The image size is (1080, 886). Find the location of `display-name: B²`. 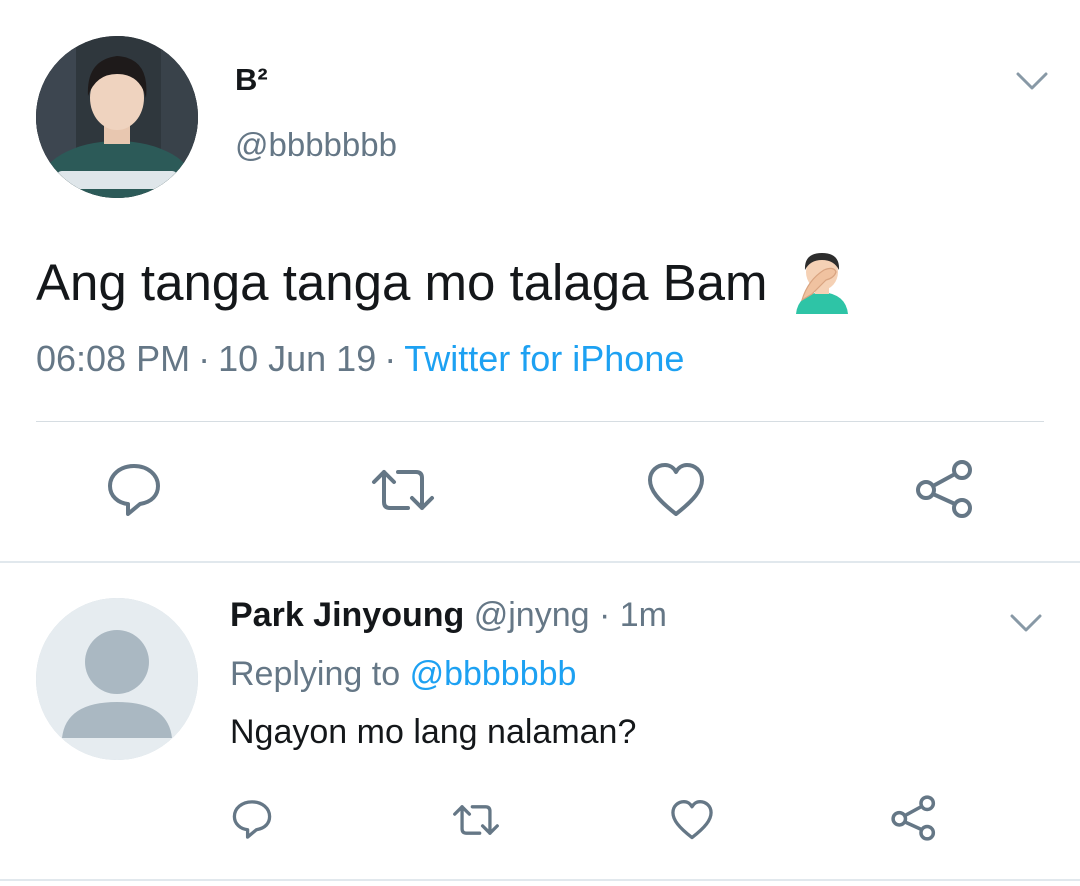

display-name: B² is located at coordinates (251, 80).